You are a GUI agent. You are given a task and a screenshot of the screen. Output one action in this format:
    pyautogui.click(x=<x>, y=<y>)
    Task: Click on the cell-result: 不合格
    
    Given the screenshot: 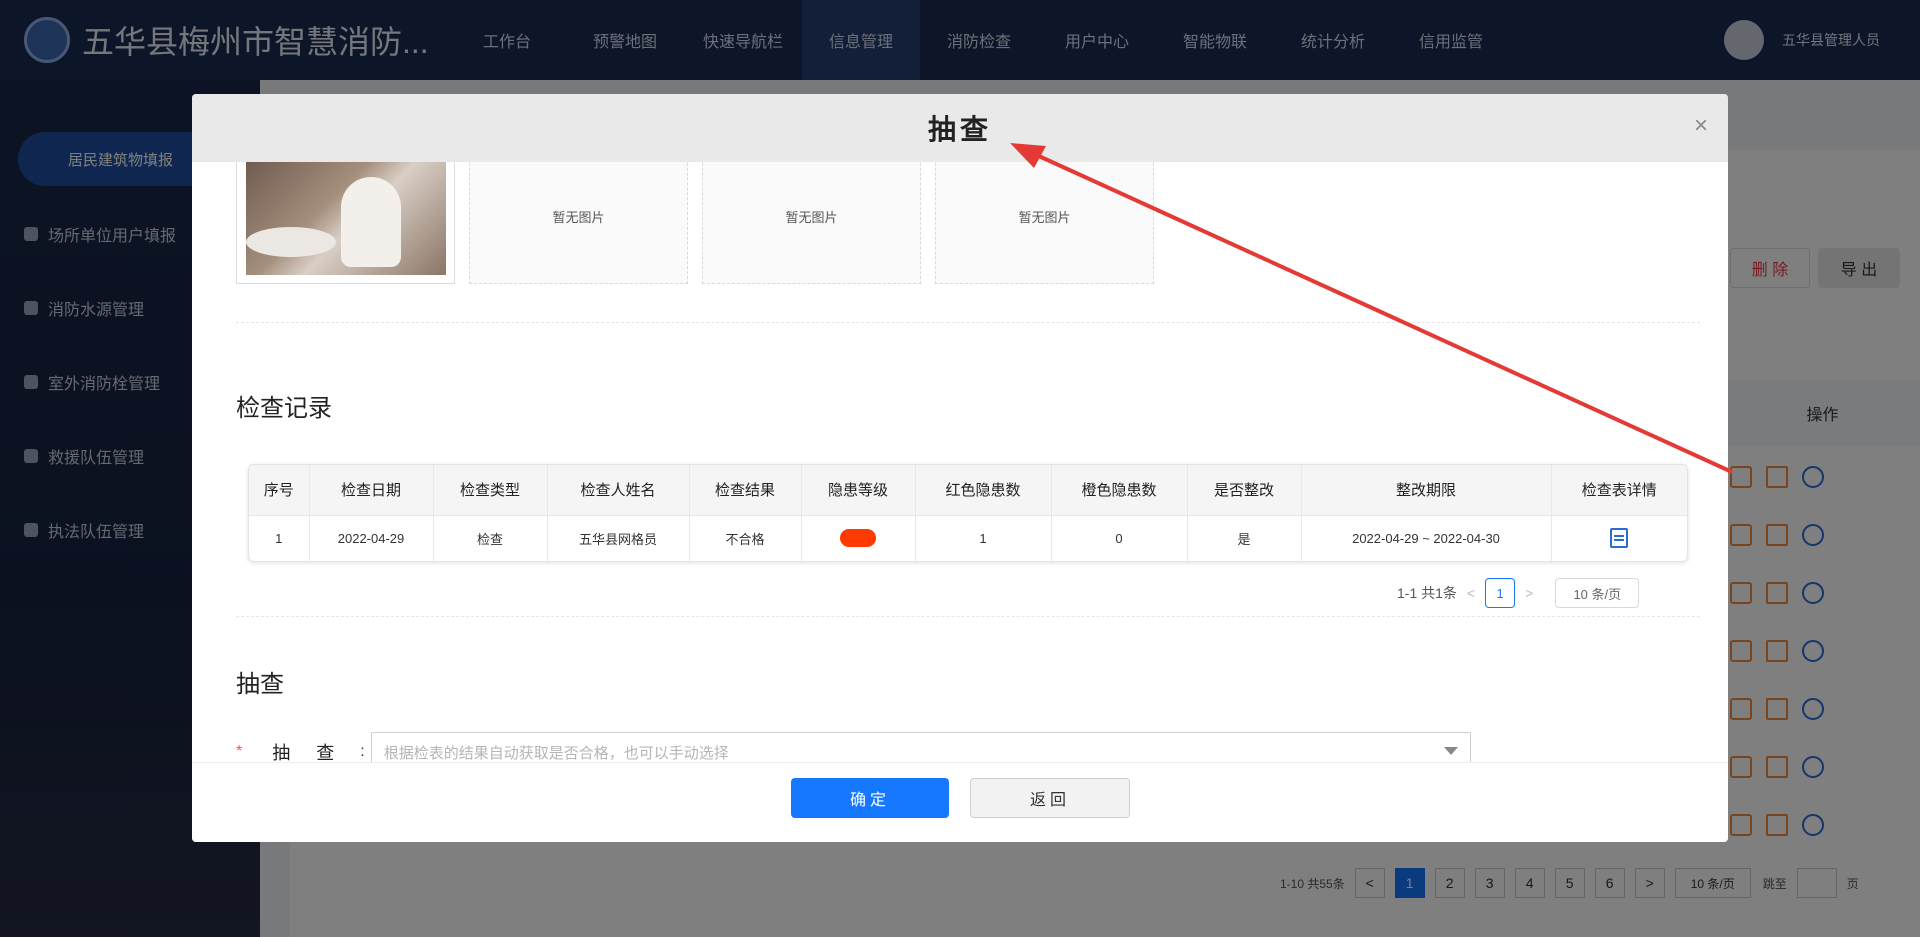 What is the action you would take?
    pyautogui.click(x=745, y=537)
    